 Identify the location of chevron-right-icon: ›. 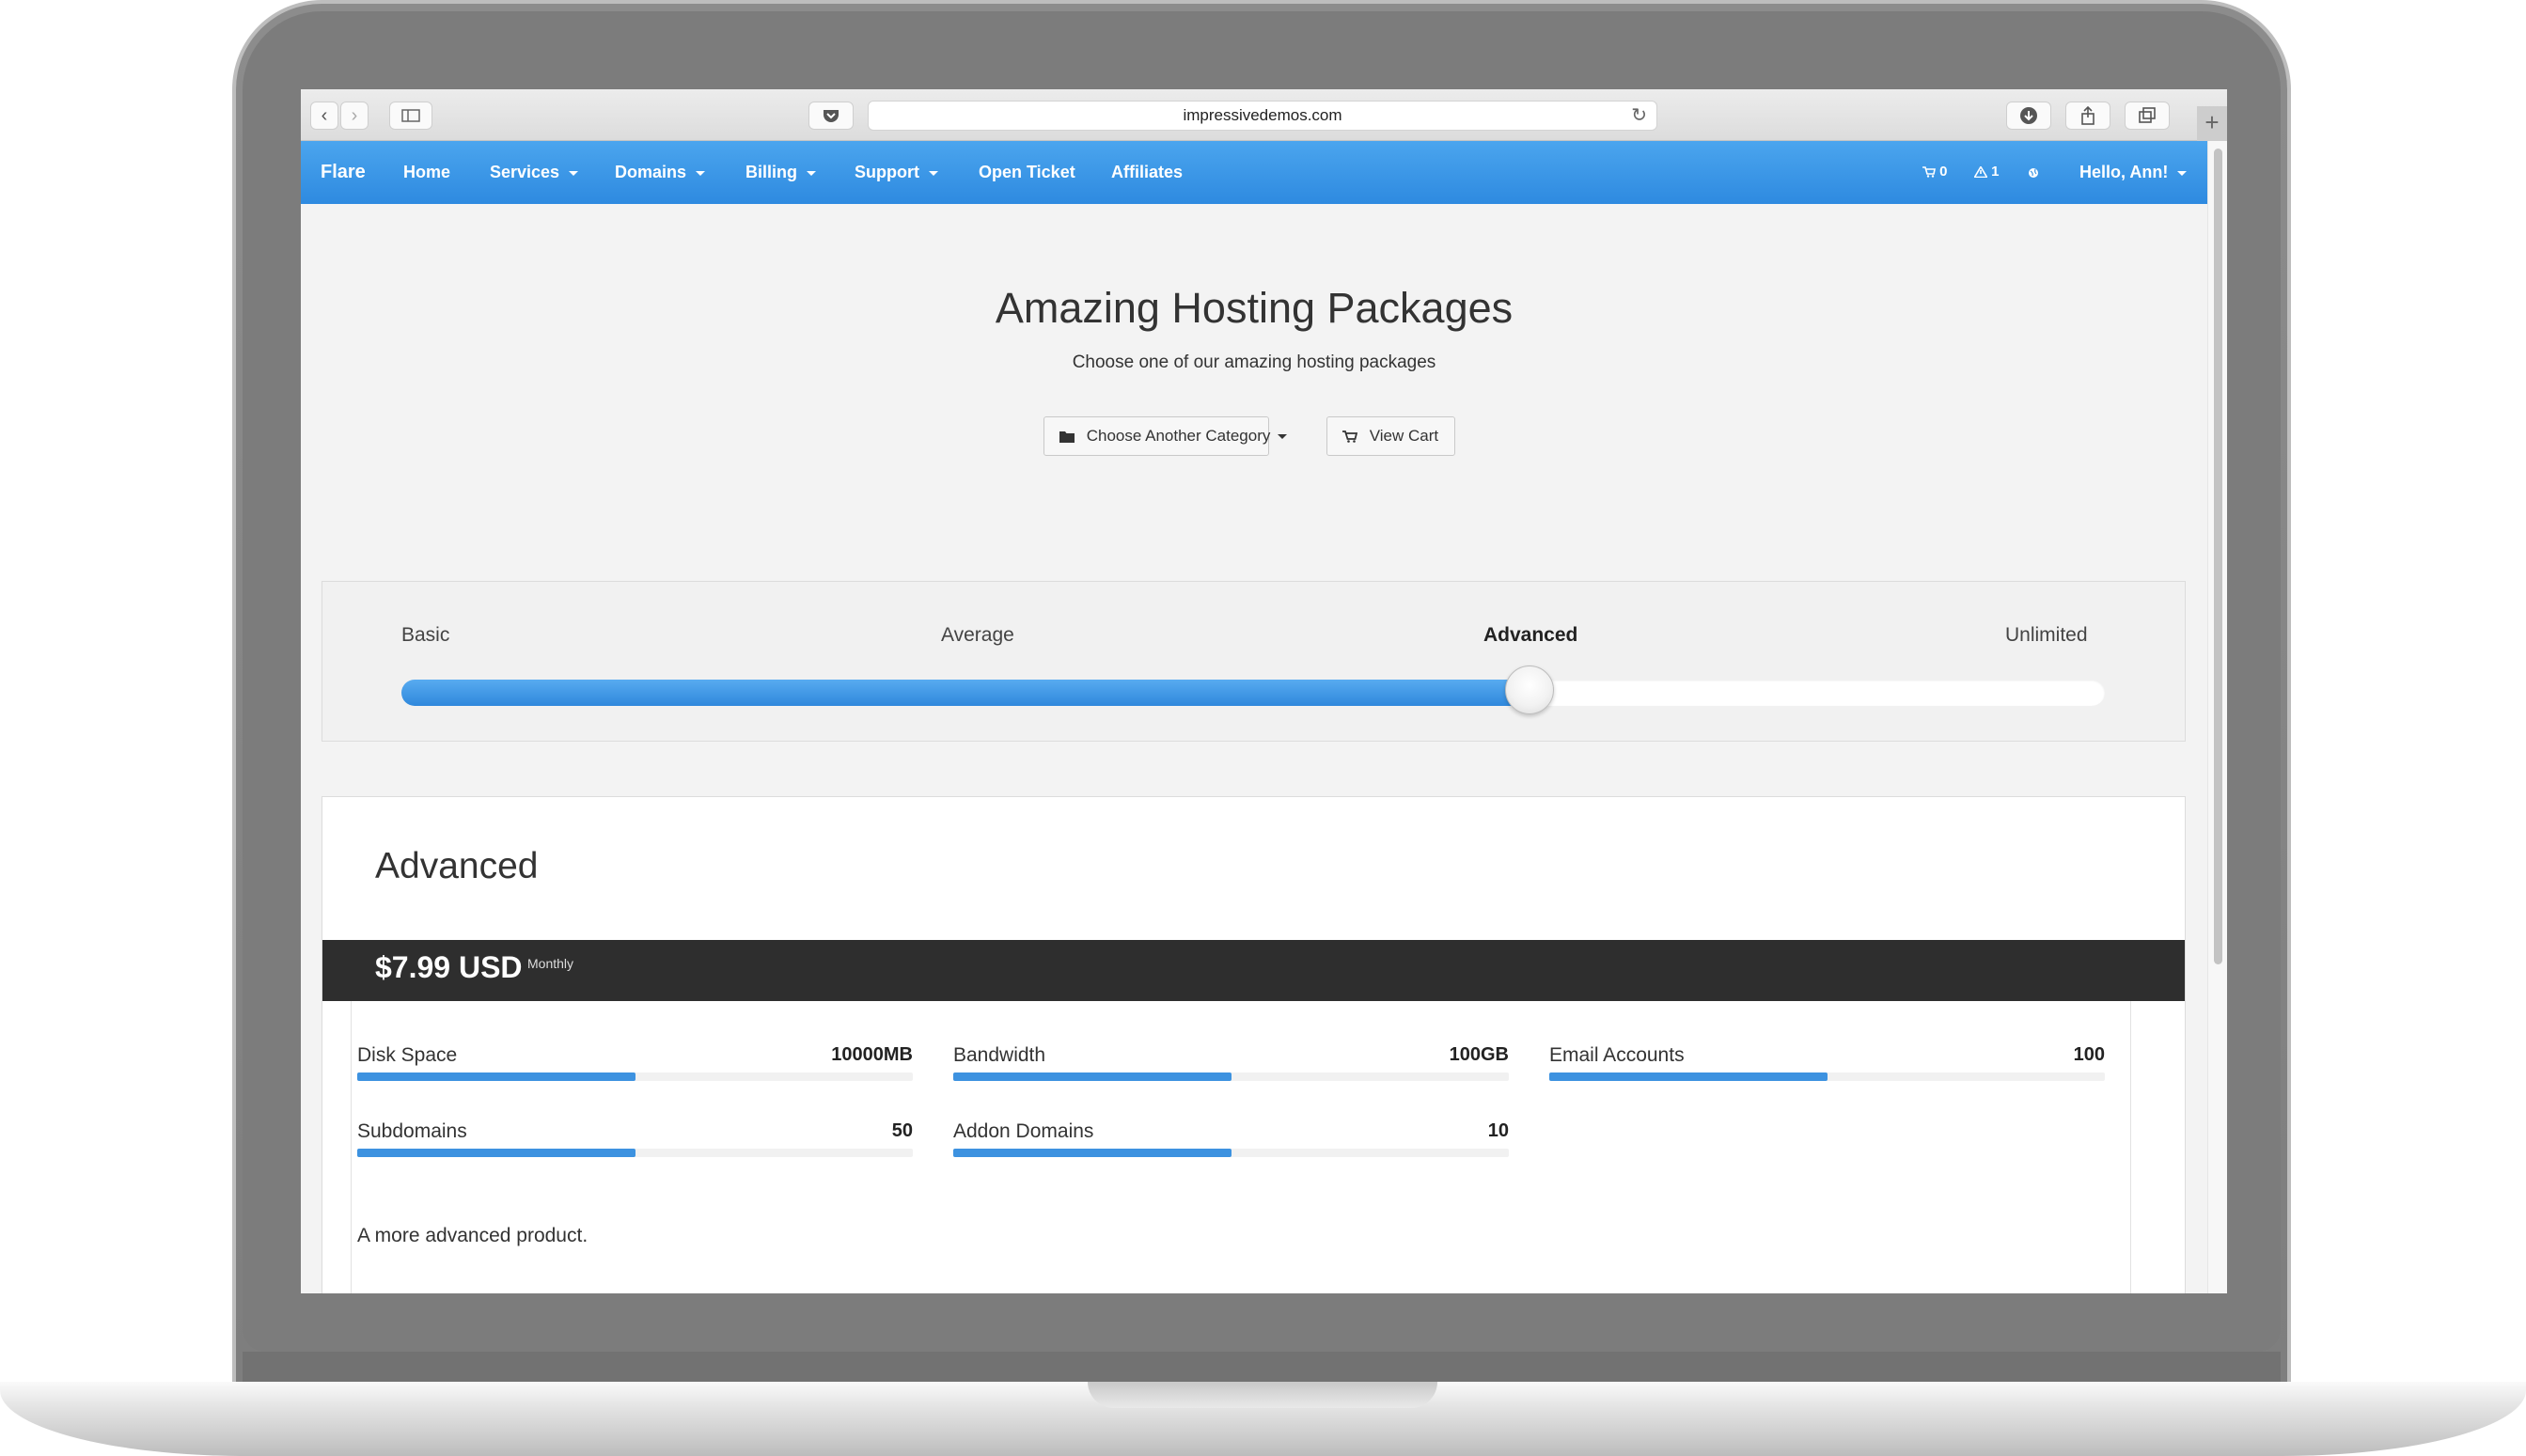
(354, 115).